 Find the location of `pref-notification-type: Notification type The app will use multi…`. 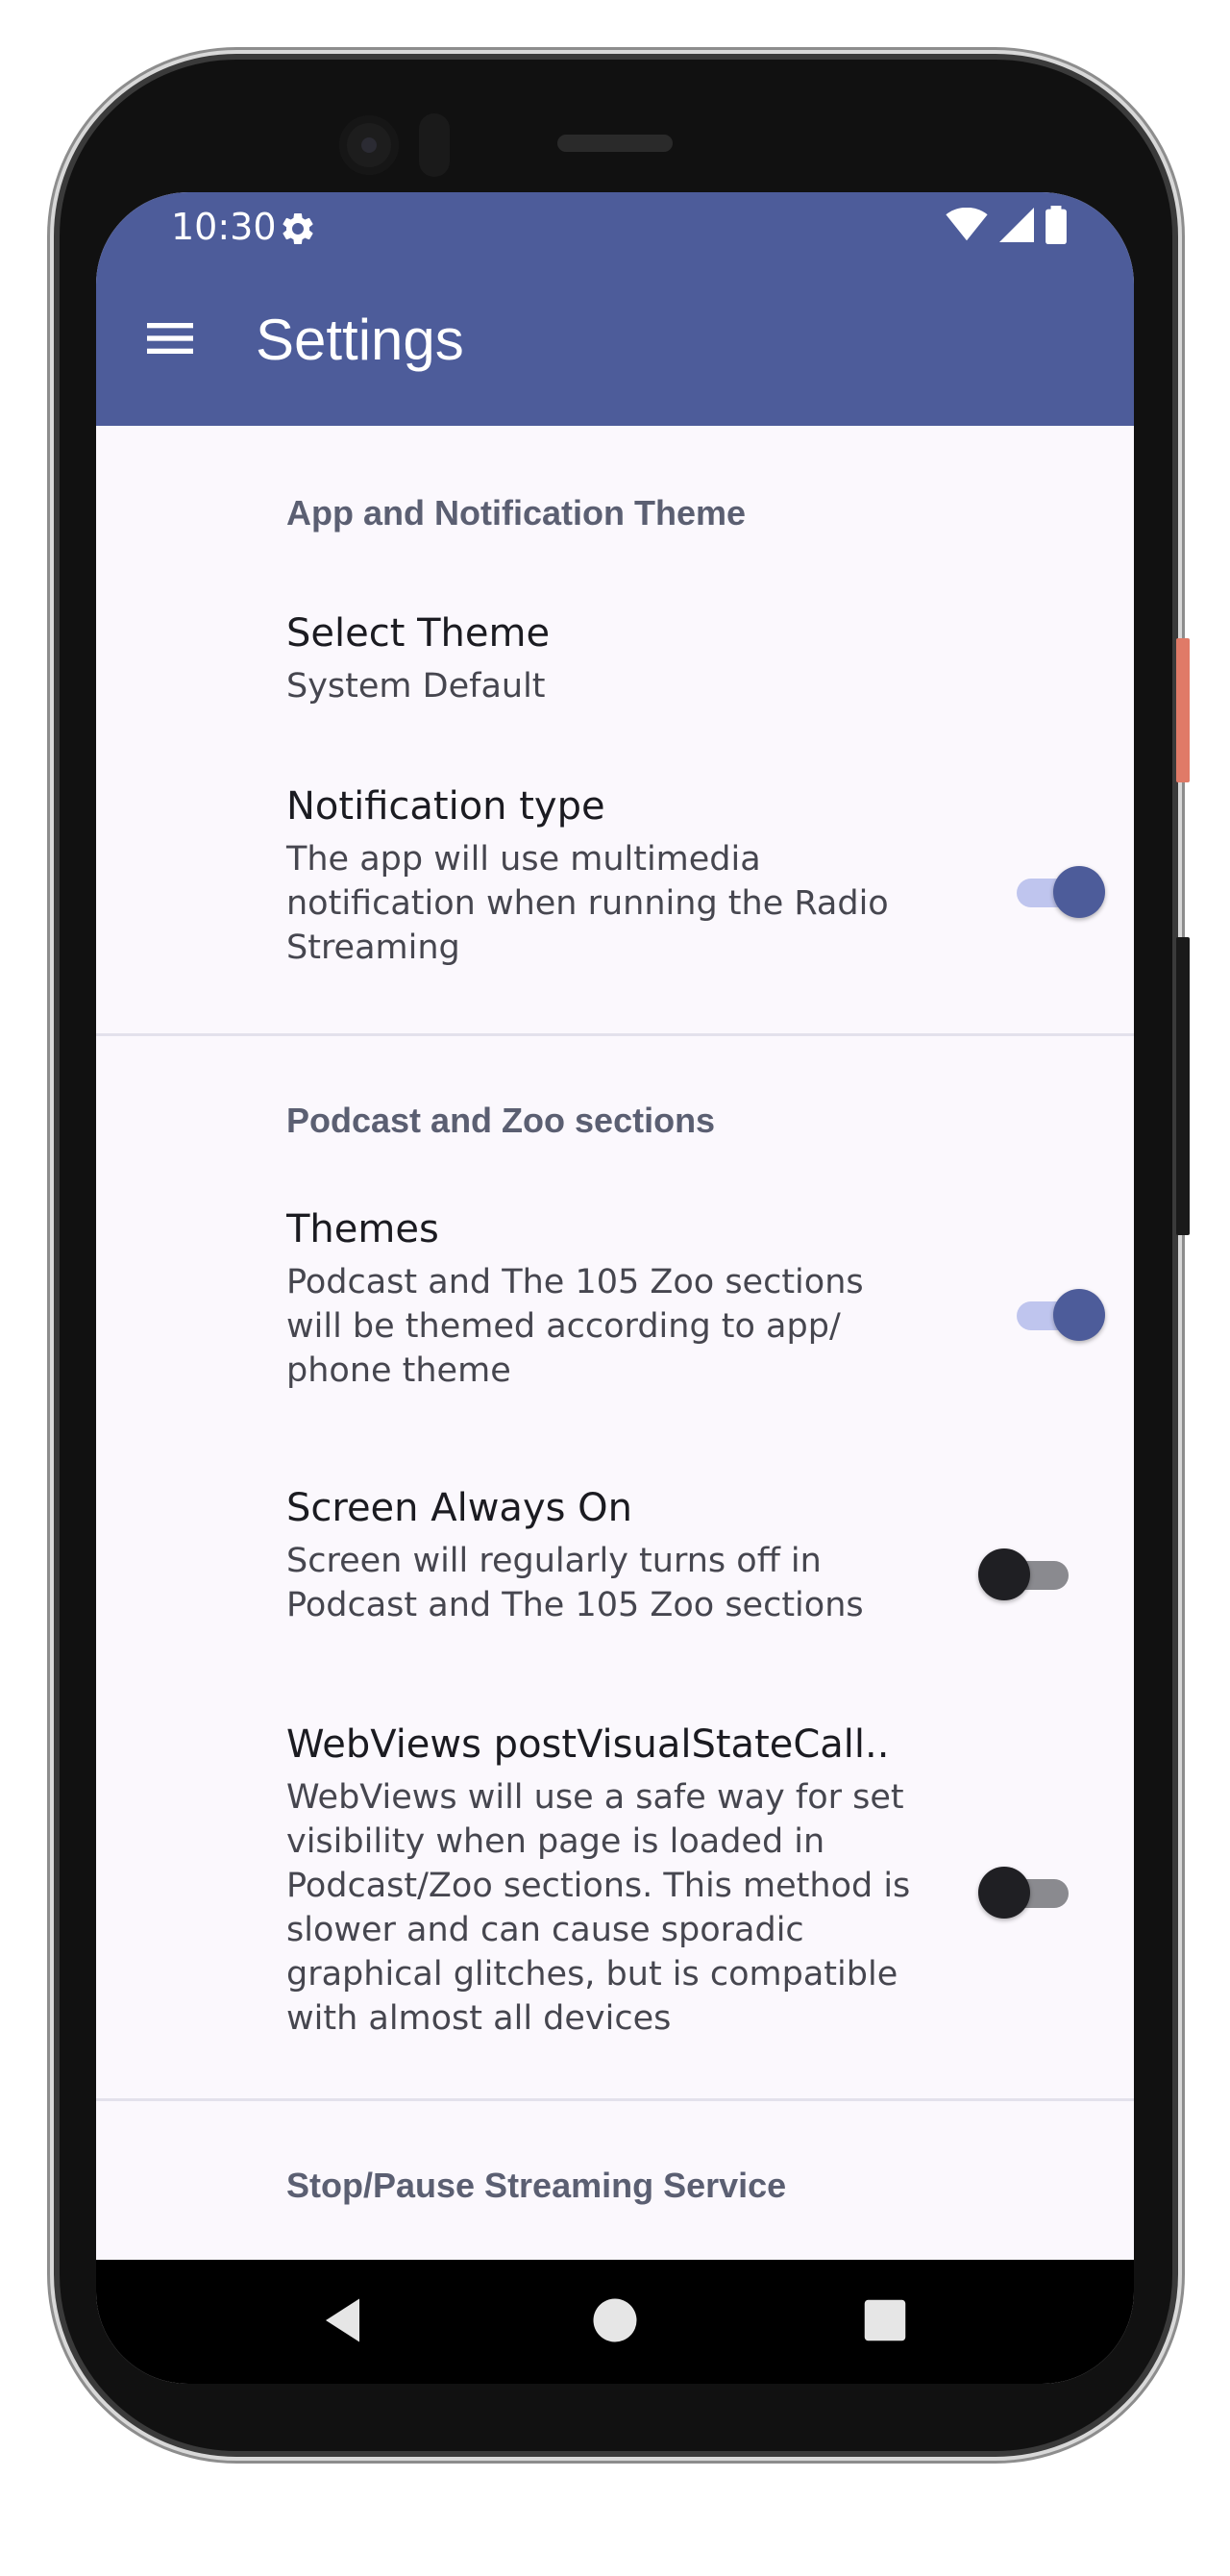

pref-notification-type: Notification type The app will use multi… is located at coordinates (615, 873).